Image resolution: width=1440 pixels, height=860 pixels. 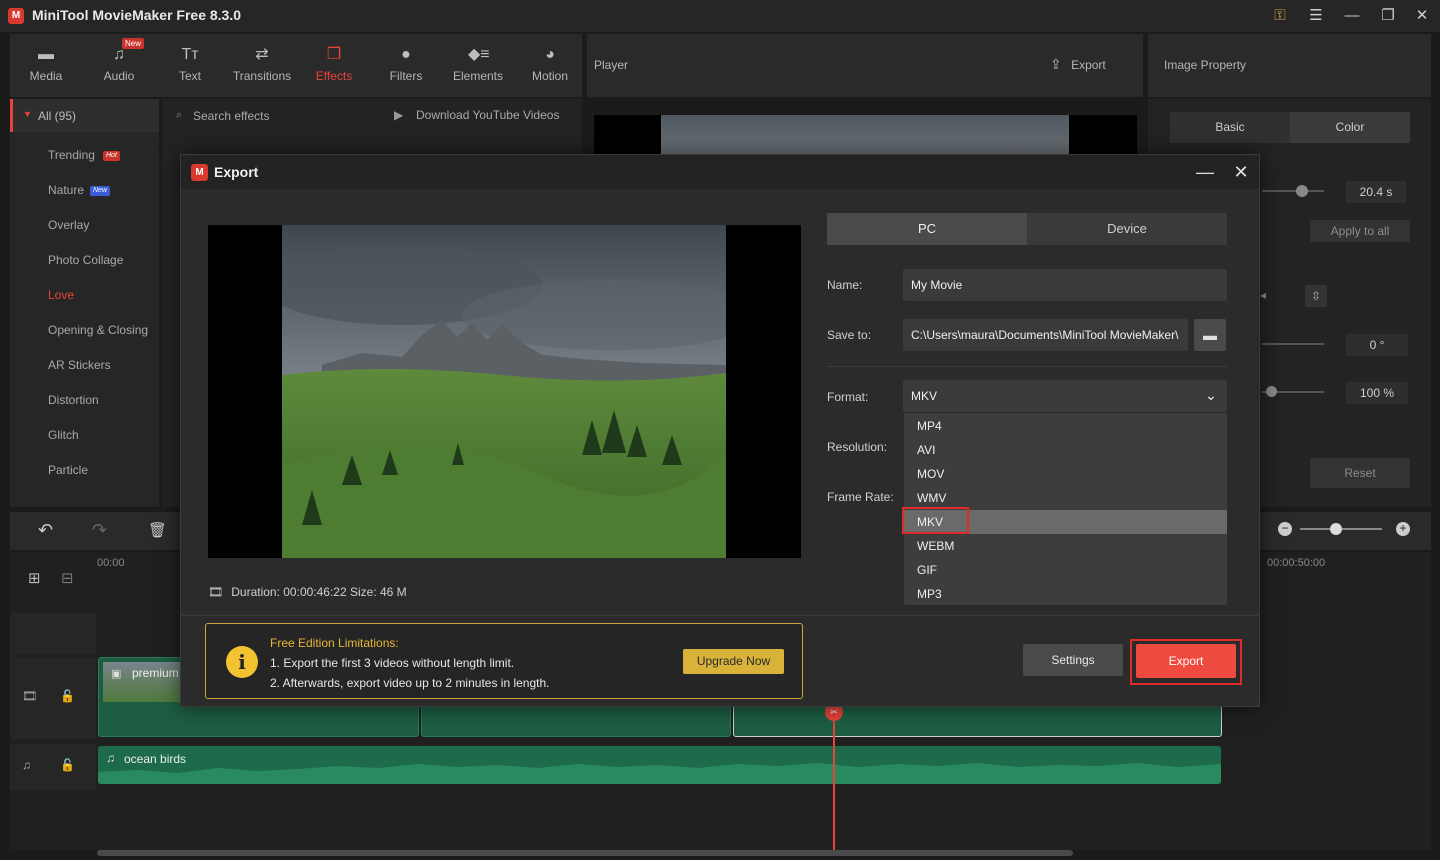 I want to click on category-trending: Trending, so click(x=71, y=155).